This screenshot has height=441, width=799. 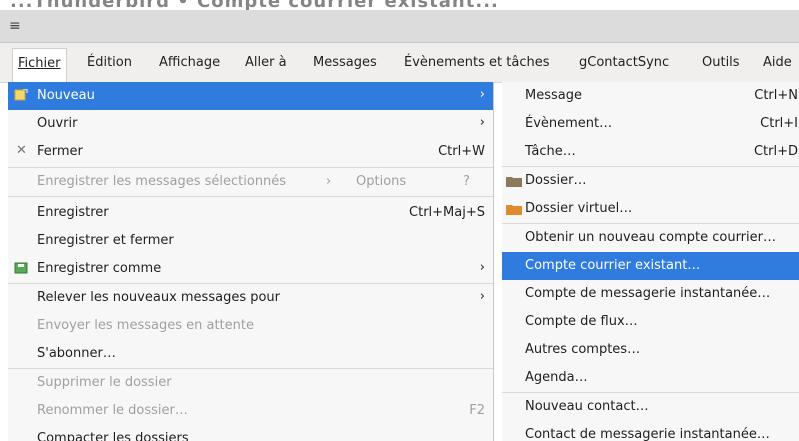 I want to click on menu-item-label: Enregistrer comme, so click(x=99, y=268).